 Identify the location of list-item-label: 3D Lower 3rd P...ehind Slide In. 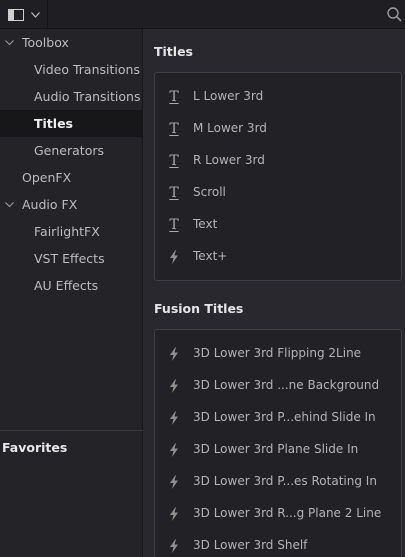
(284, 417).